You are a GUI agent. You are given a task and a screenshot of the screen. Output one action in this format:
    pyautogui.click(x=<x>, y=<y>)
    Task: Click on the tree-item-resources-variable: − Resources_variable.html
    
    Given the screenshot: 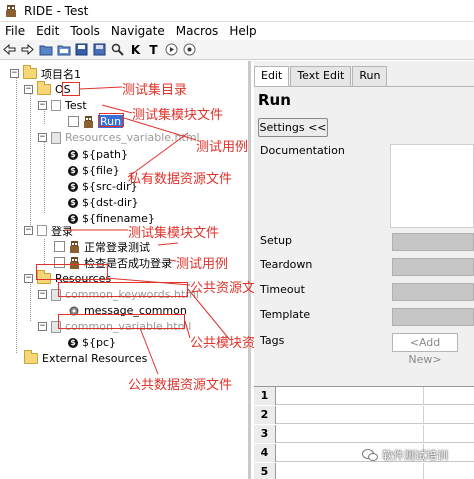 What is the action you would take?
    pyautogui.click(x=119, y=137)
    